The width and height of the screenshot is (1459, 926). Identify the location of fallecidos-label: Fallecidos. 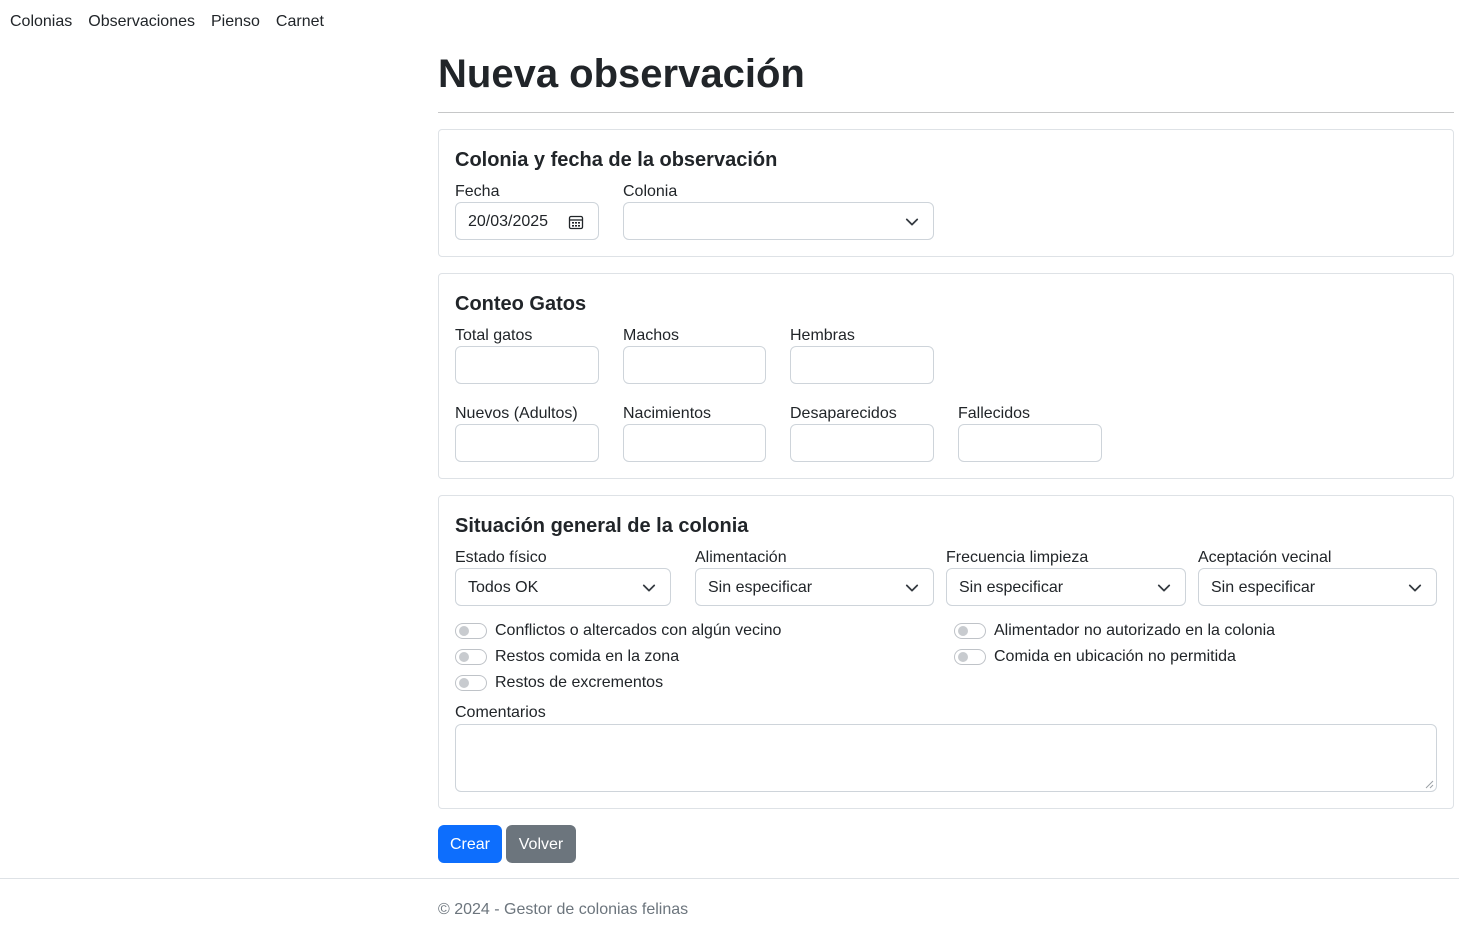
(994, 413).